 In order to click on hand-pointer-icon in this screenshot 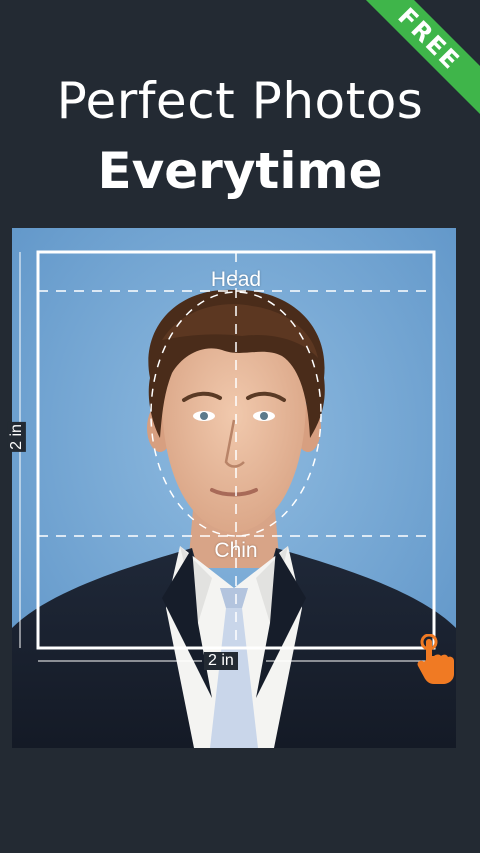, I will do `click(435, 658)`.